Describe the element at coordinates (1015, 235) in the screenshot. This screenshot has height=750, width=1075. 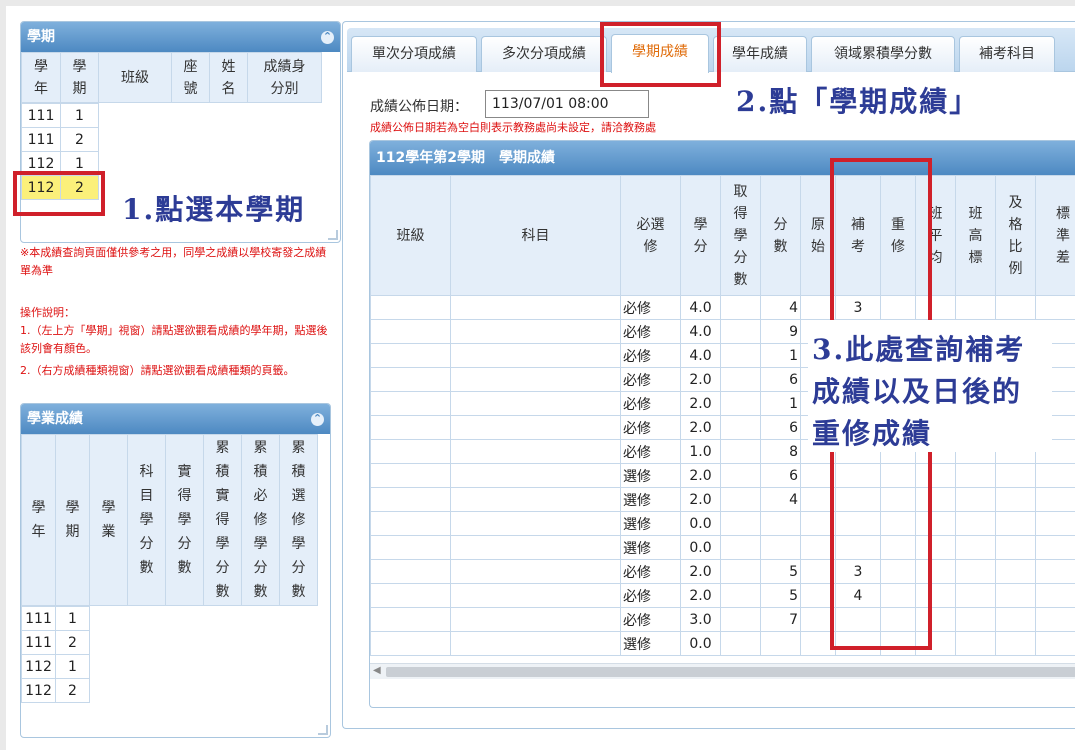
I see `col-header-pass-ratio: 及格比例` at that location.